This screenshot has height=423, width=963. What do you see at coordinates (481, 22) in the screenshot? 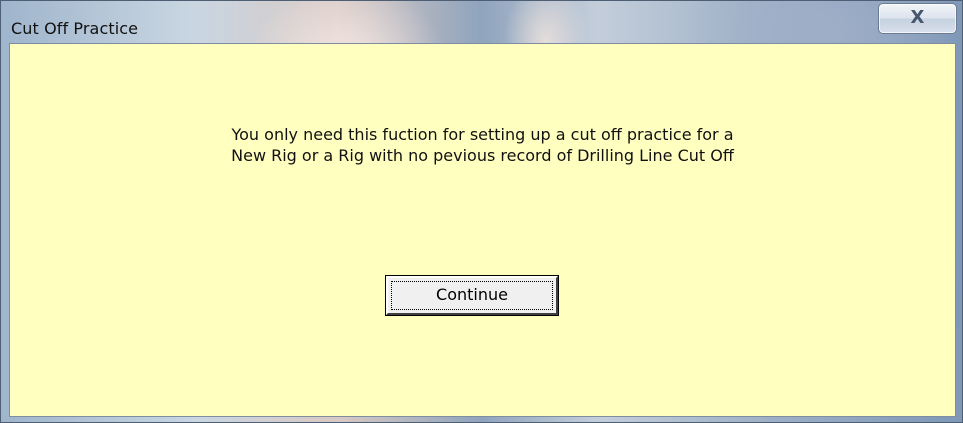
I see `title-bar: Cut Off Practice X` at bounding box center [481, 22].